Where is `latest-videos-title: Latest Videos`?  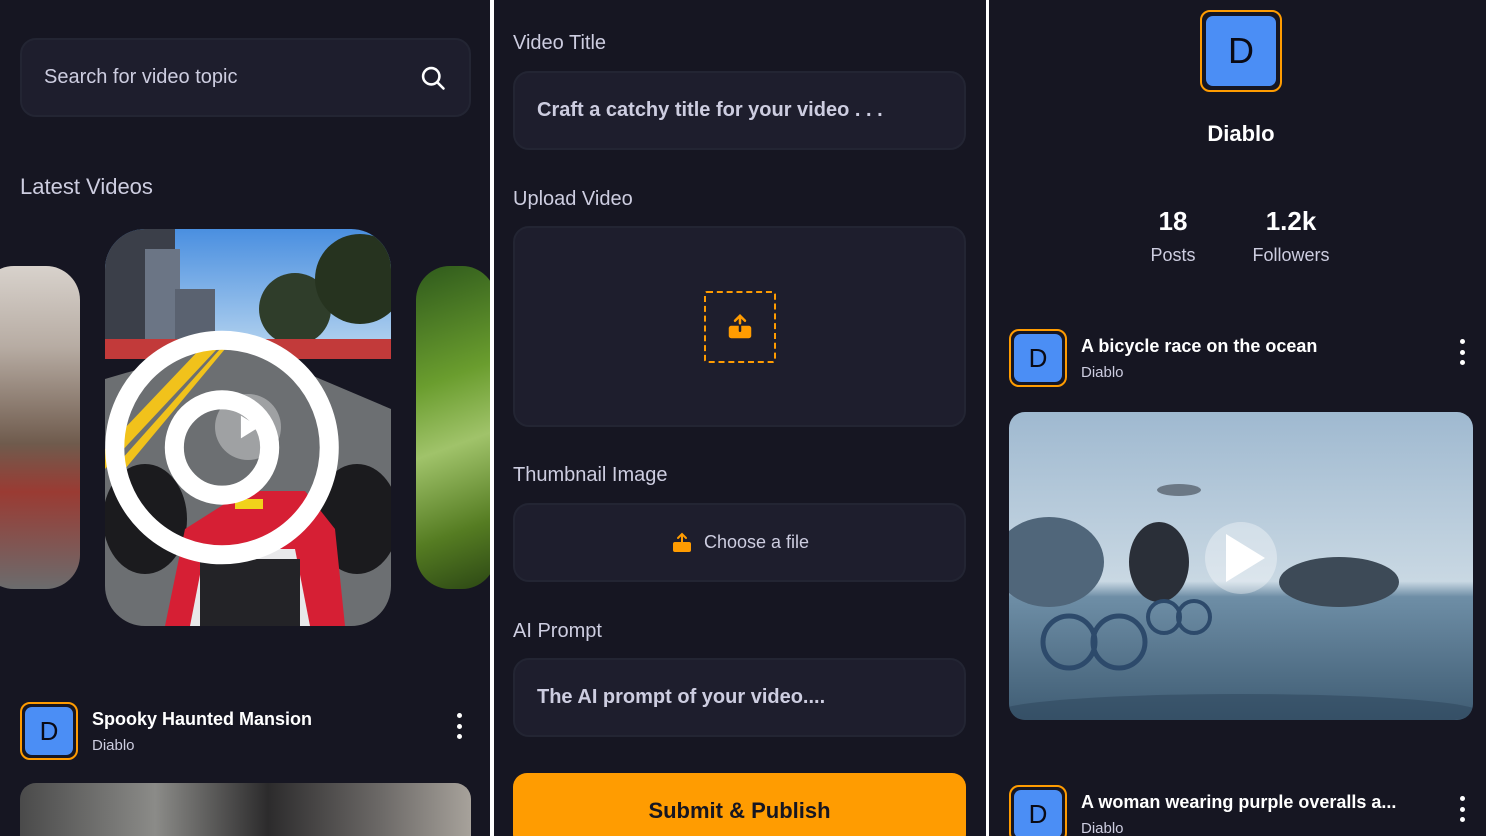 latest-videos-title: Latest Videos is located at coordinates (86, 186).